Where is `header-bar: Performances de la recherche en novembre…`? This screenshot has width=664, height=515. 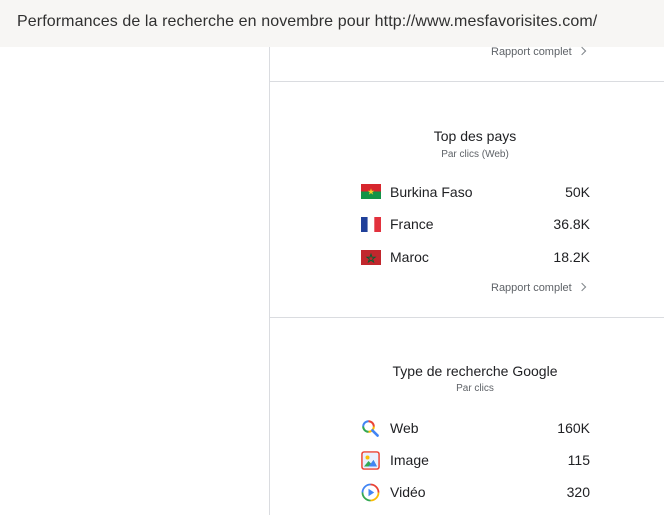
header-bar: Performances de la recherche en novembre… is located at coordinates (332, 23).